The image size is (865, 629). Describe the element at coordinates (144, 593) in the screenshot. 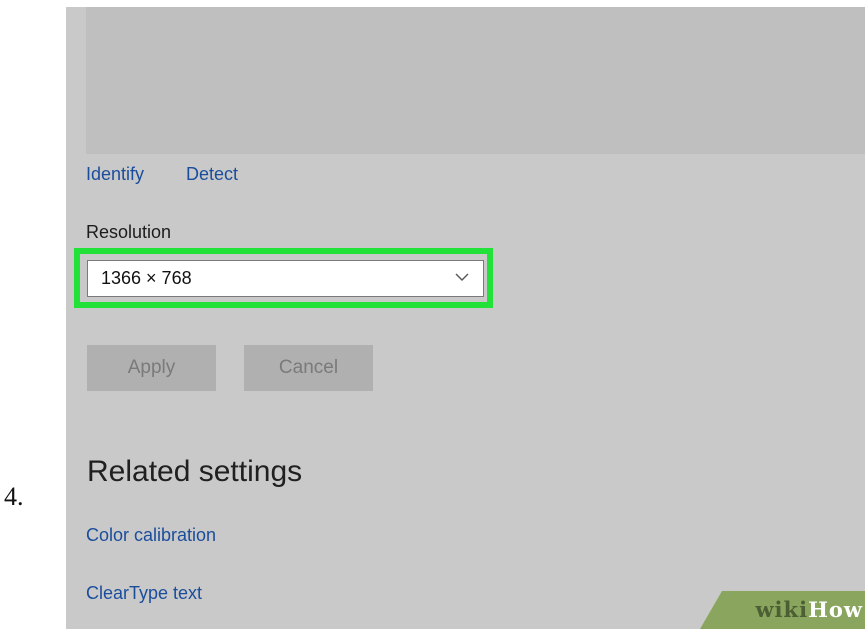

I see `cleartype-text-link: ClearType text` at that location.